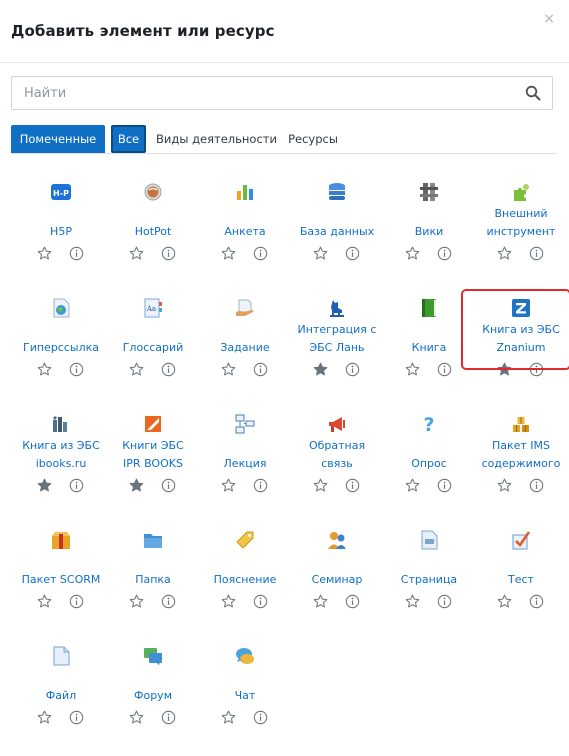  I want to click on activity-item: Гиперссылка, so click(61, 353).